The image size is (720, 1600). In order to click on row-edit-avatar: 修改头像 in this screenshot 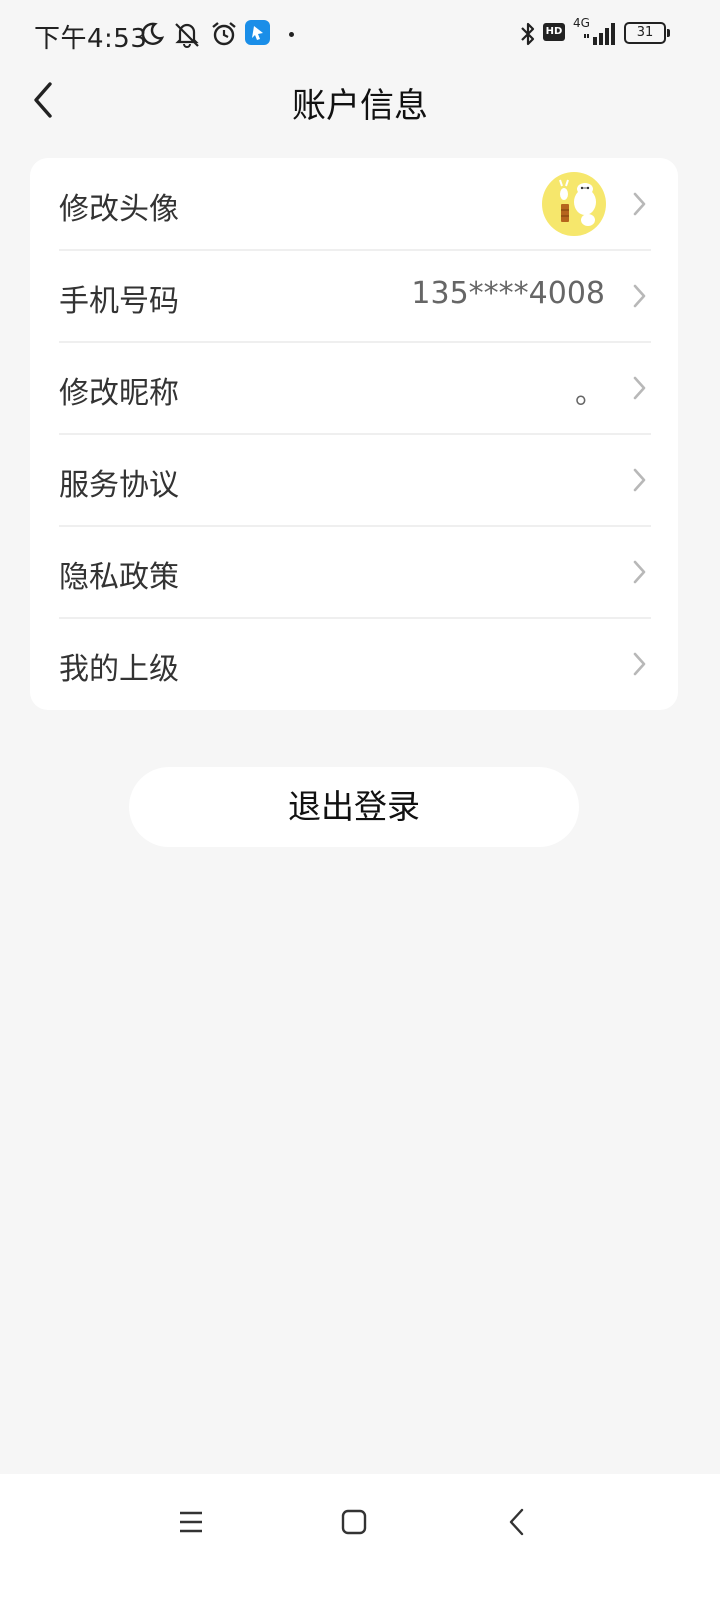, I will do `click(355, 204)`.